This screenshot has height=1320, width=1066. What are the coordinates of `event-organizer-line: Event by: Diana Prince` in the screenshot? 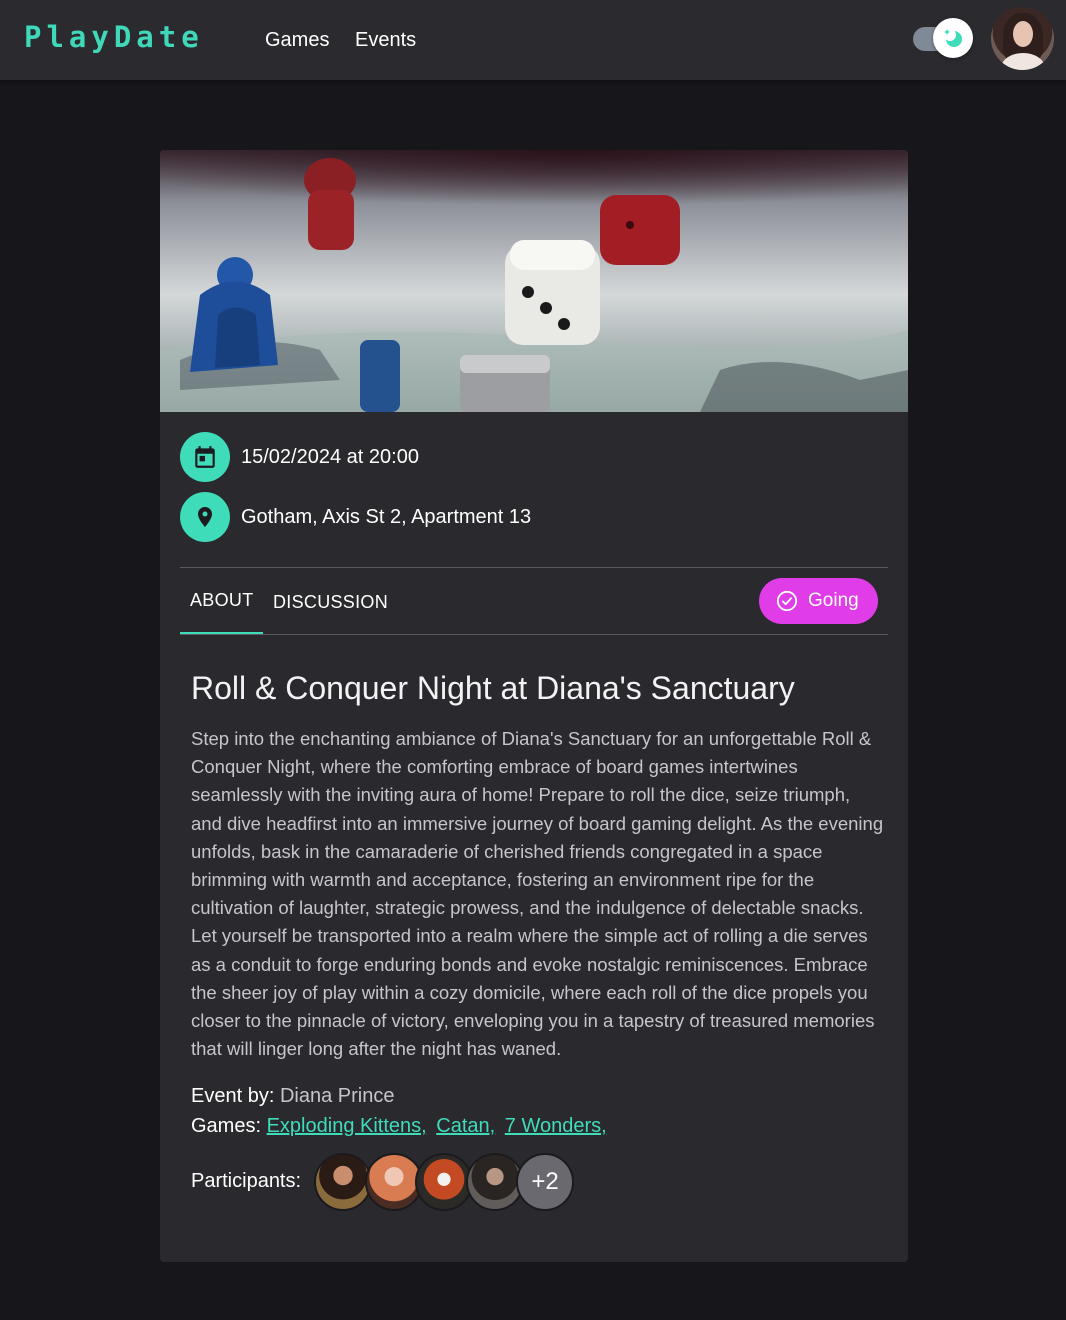 It's located at (292, 1096).